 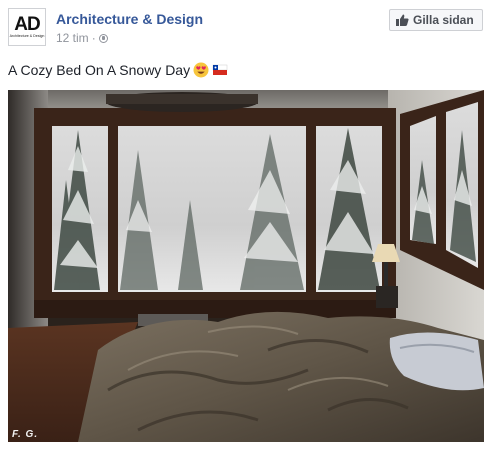 What do you see at coordinates (220, 69) in the screenshot?
I see `chile-flag-icon` at bounding box center [220, 69].